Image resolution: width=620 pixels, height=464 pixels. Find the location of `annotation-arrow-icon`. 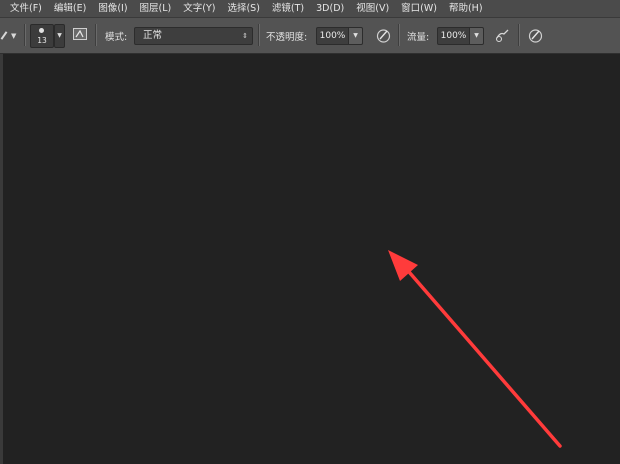

annotation-arrow-icon is located at coordinates (475, 349).